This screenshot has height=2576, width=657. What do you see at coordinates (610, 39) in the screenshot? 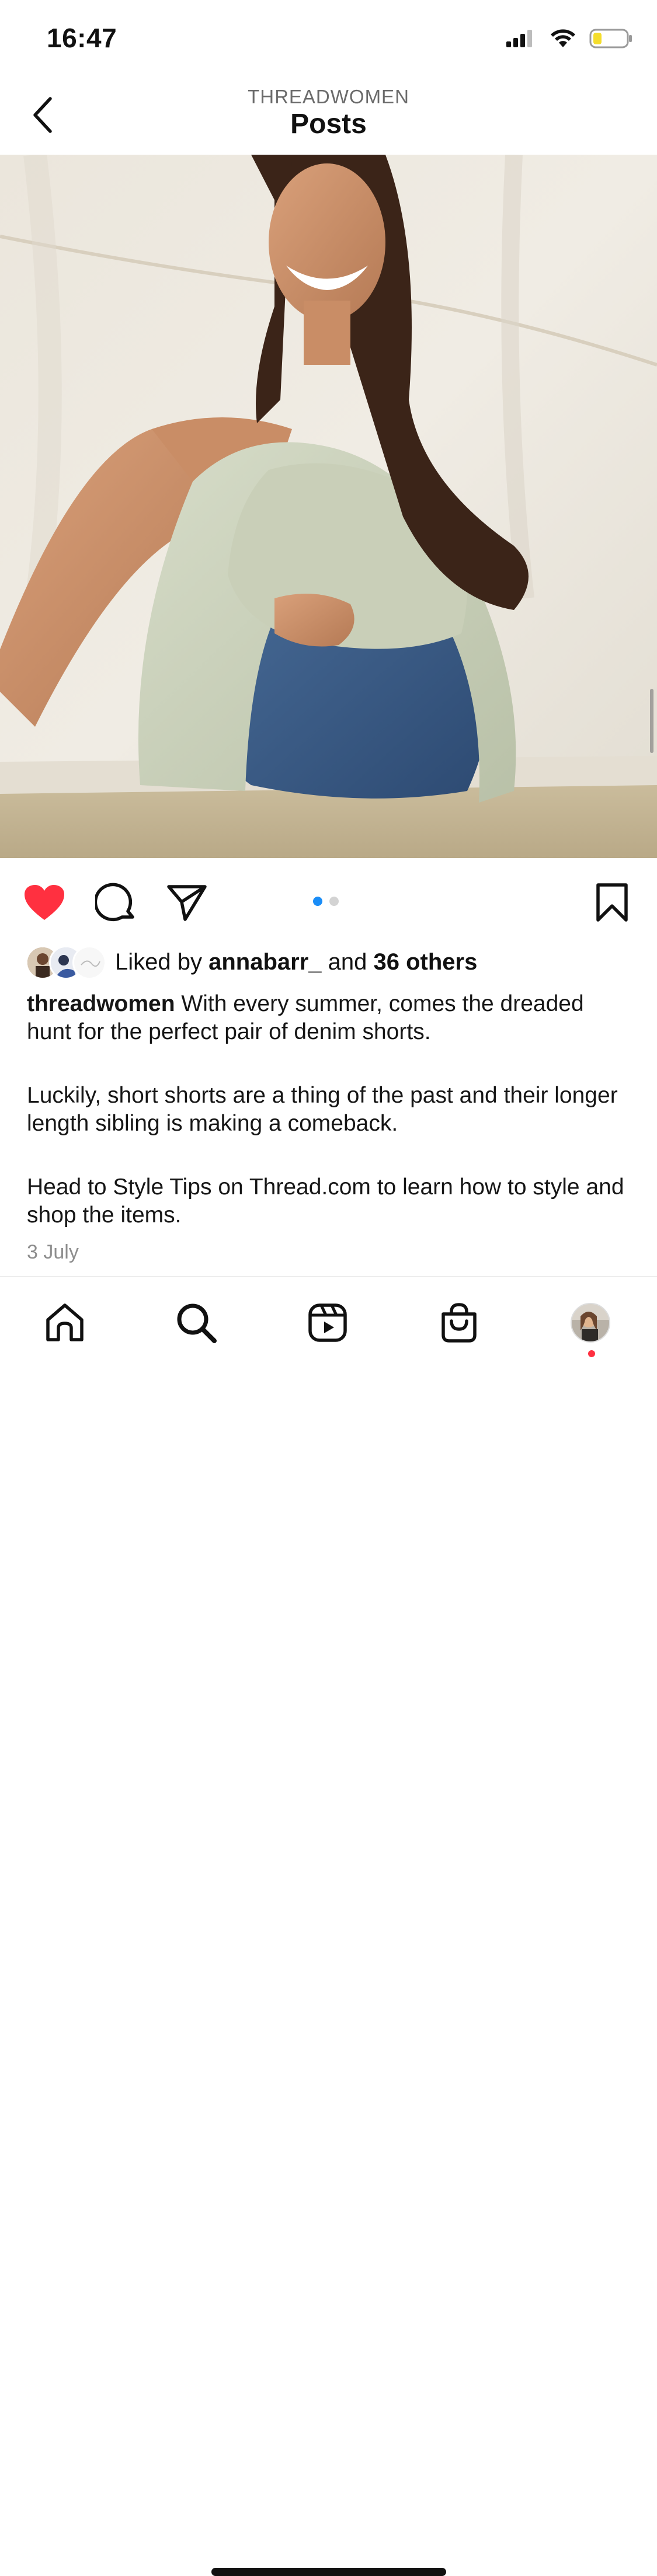
I see `battery-icon` at bounding box center [610, 39].